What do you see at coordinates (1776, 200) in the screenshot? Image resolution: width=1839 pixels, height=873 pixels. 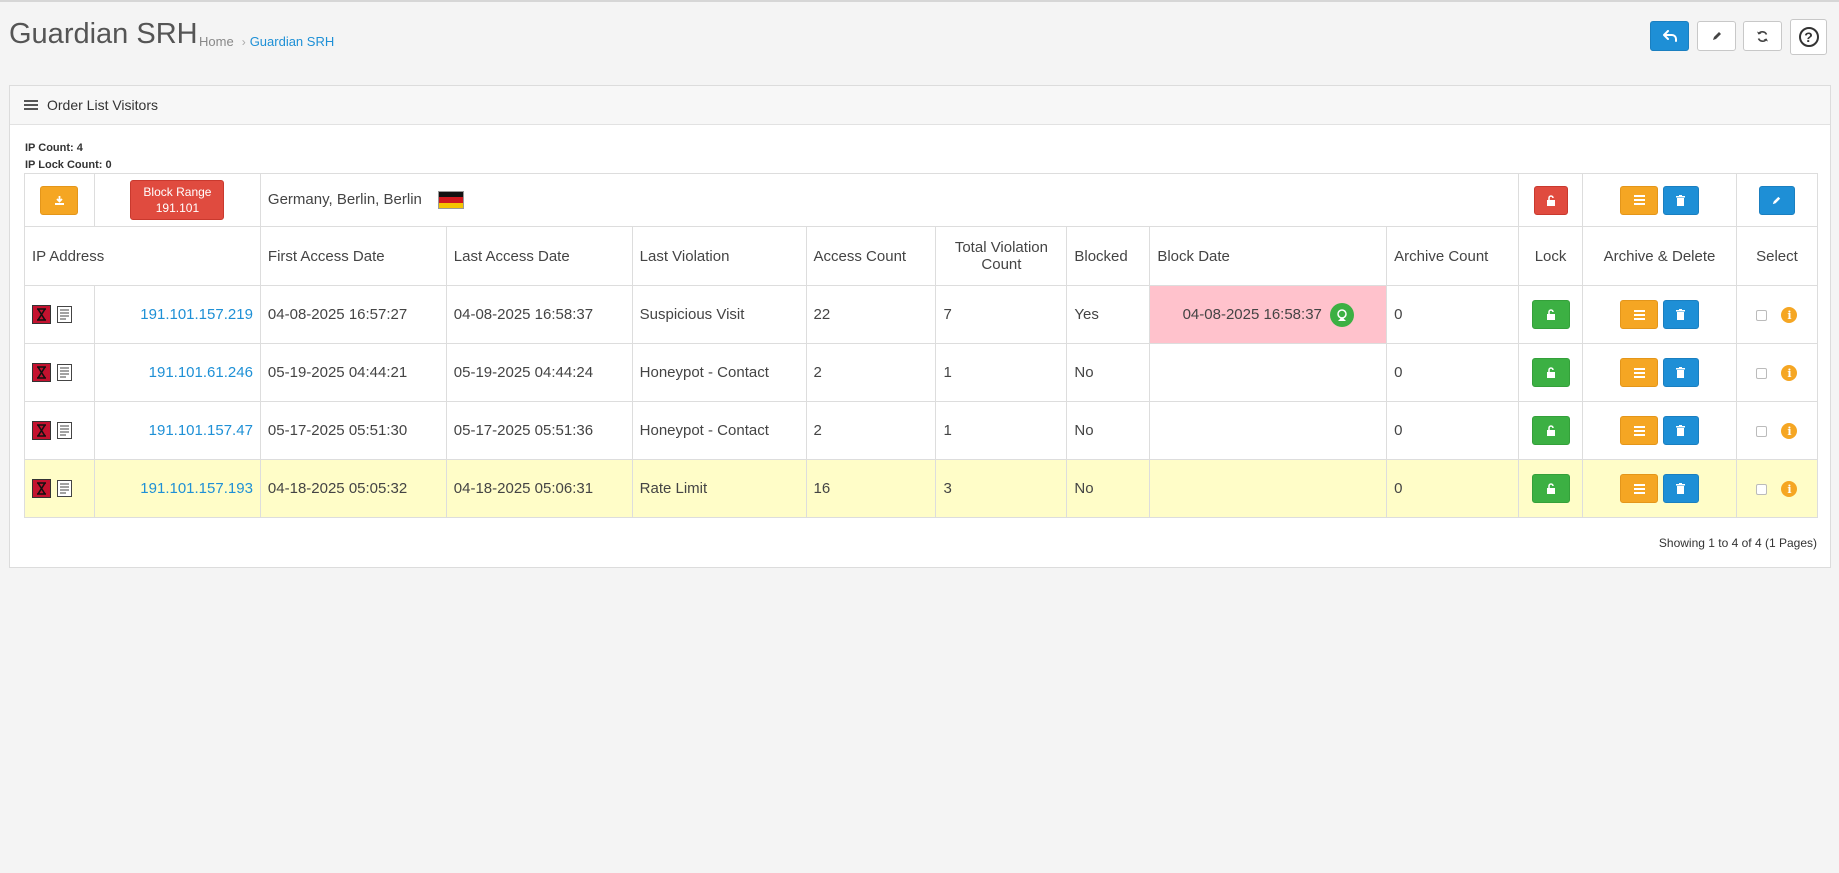 I see `edit-selected-button` at bounding box center [1776, 200].